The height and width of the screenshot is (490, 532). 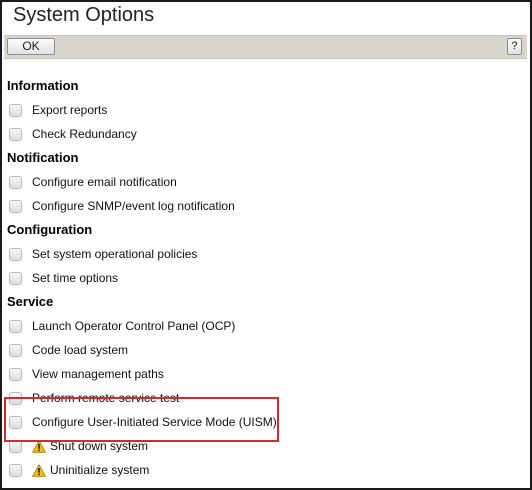 I want to click on section-header-information: Information, so click(x=43, y=85).